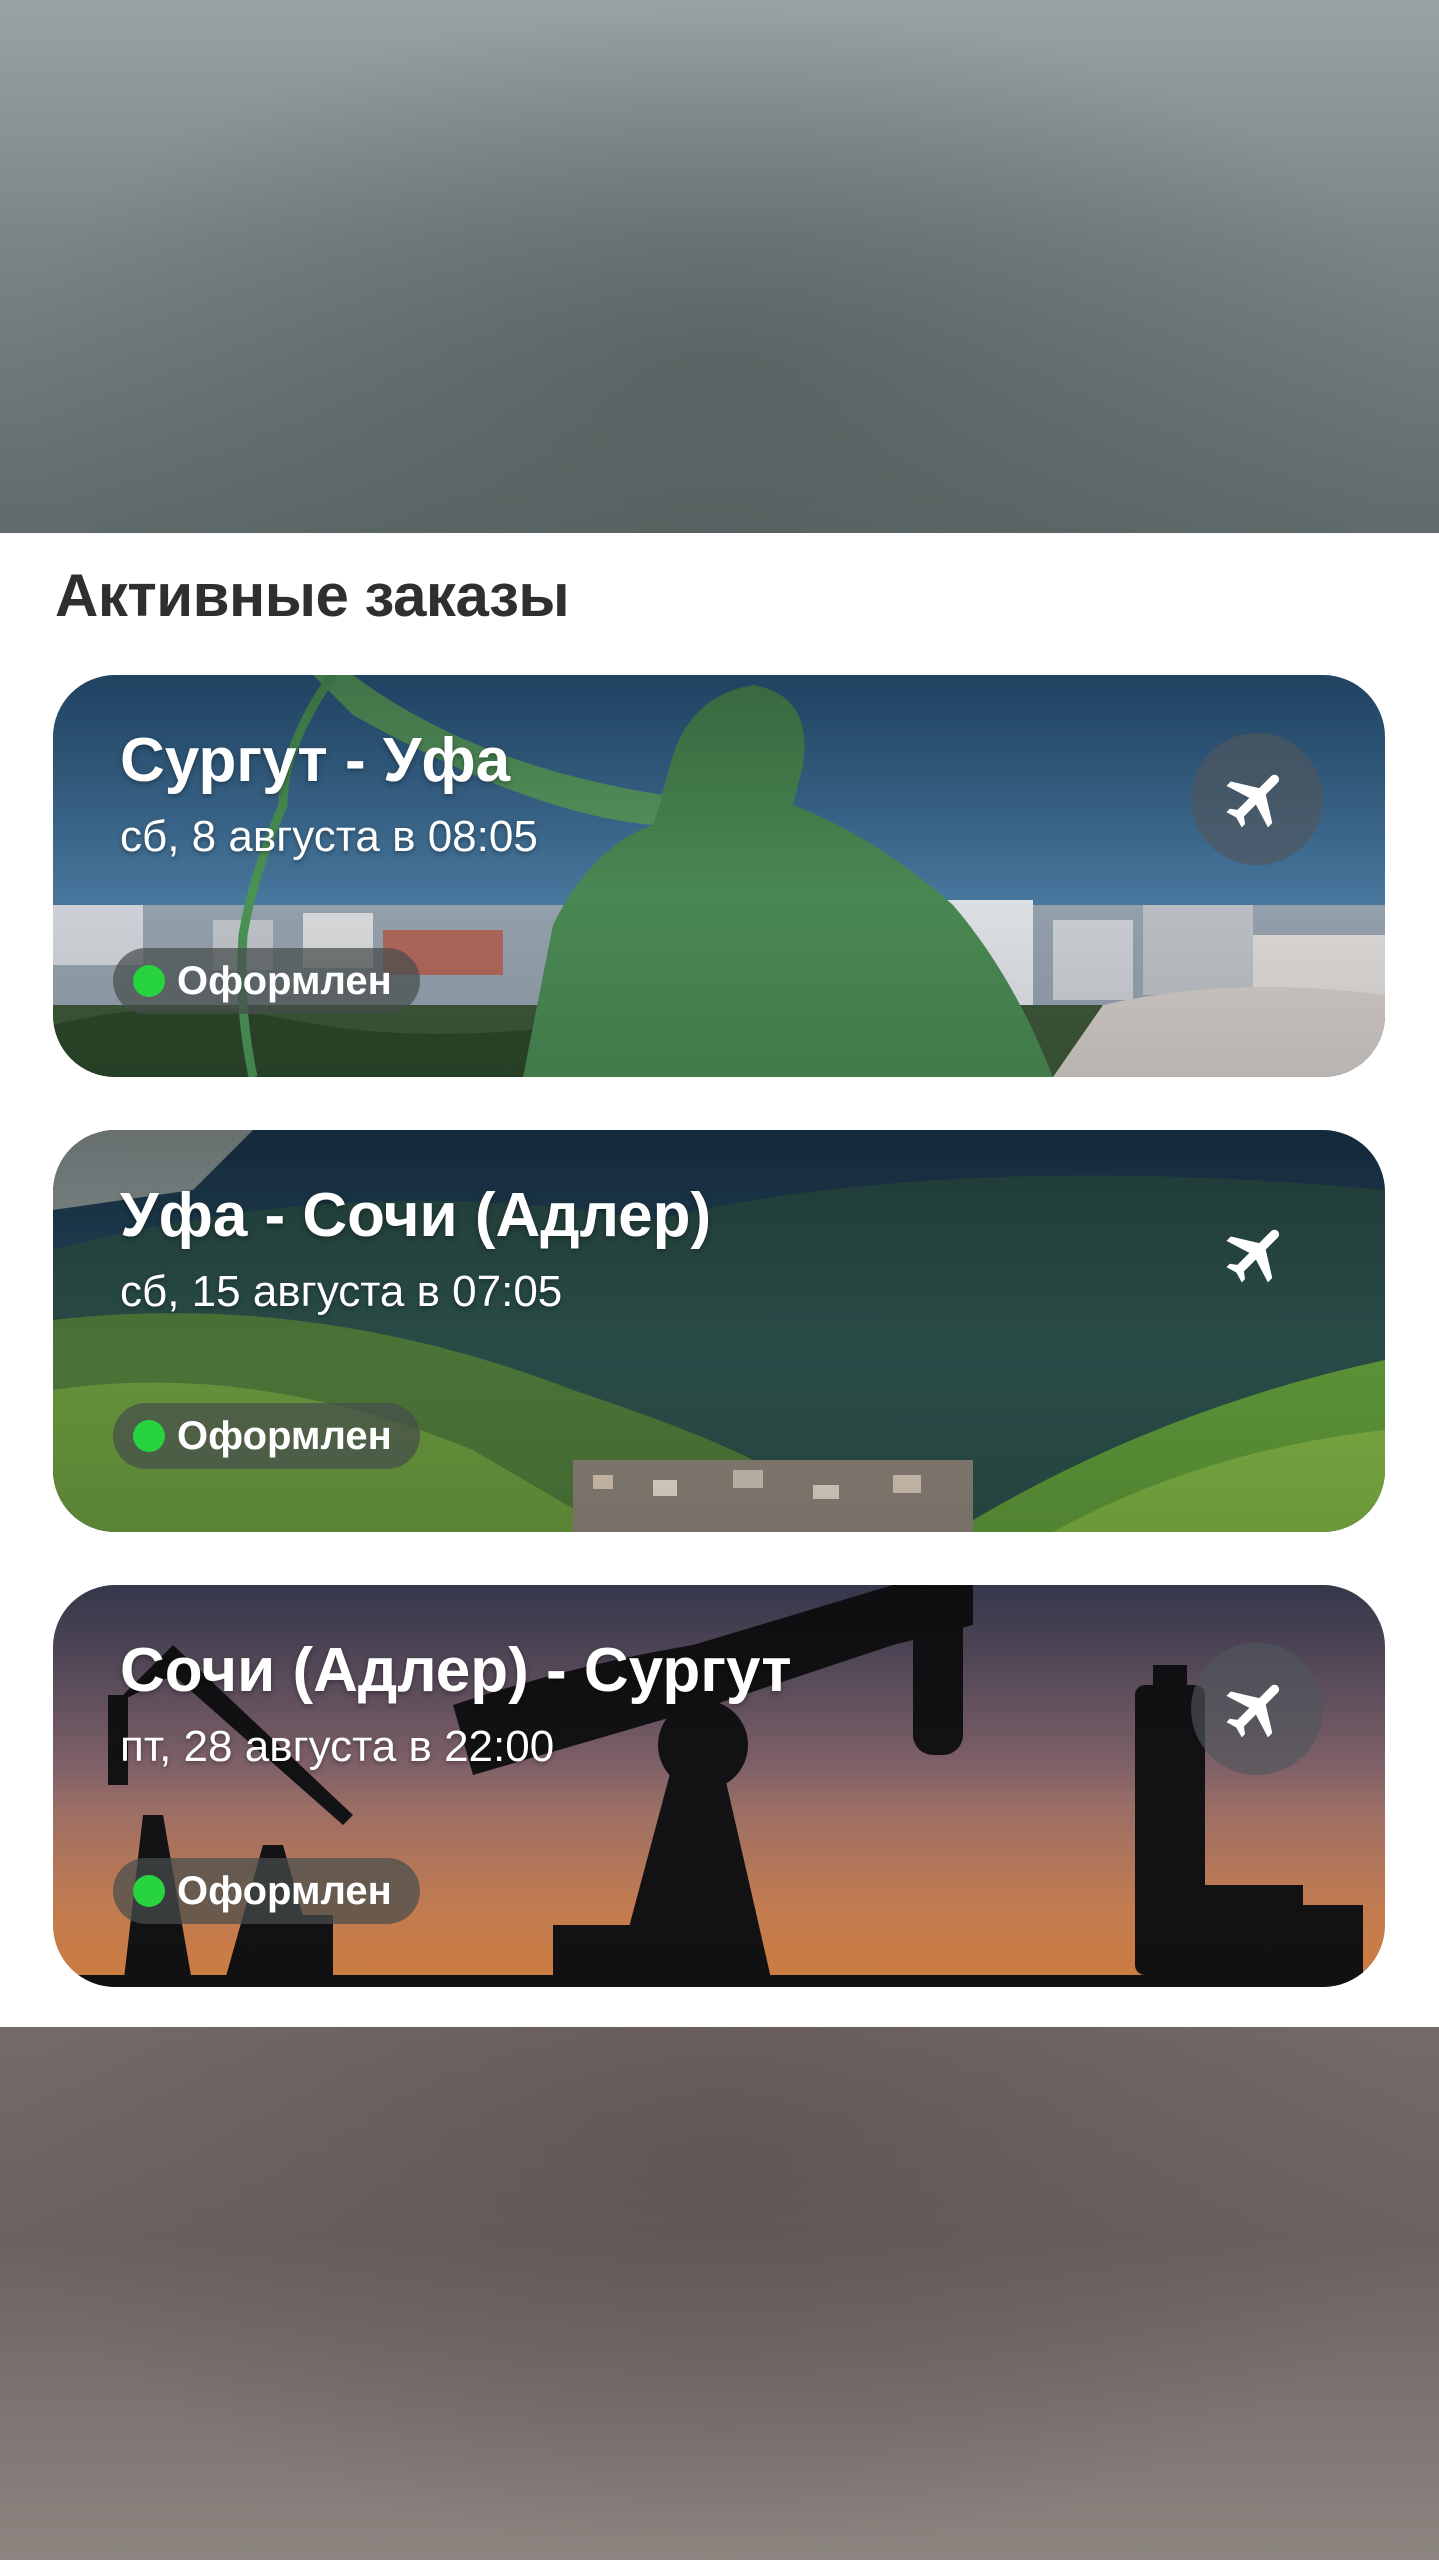 The image size is (1439, 2560). Describe the element at coordinates (337, 1746) in the screenshot. I see `departure-date: пт, 28 августа в 22:00` at that location.